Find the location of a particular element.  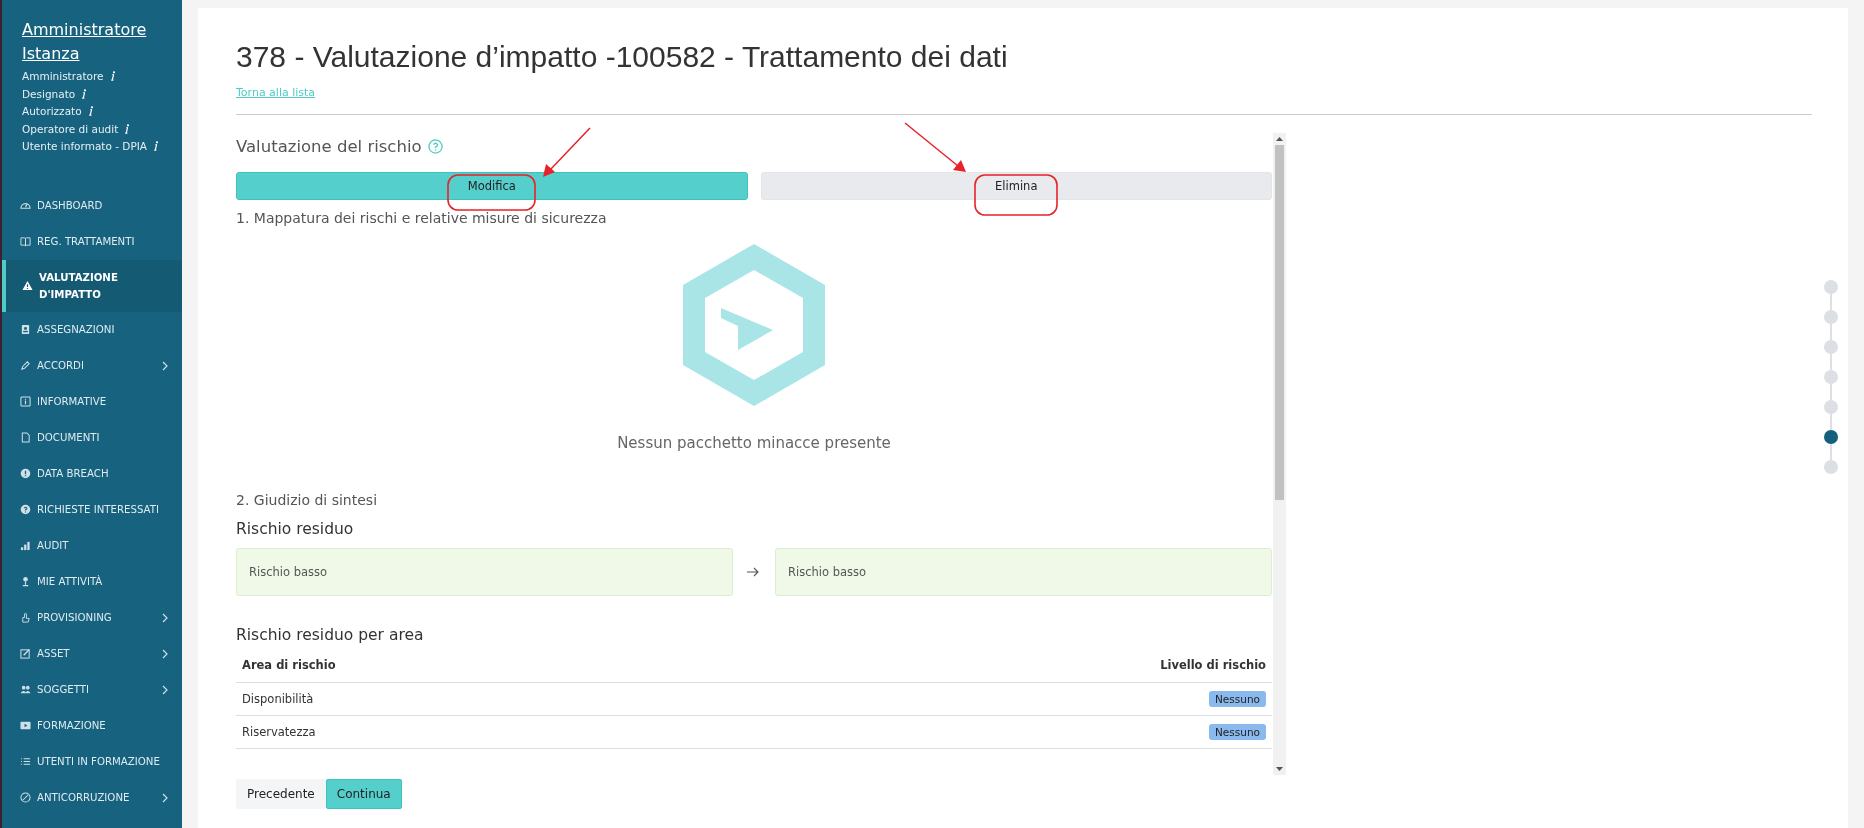

column-header: Livello di rischio is located at coordinates (998, 666).